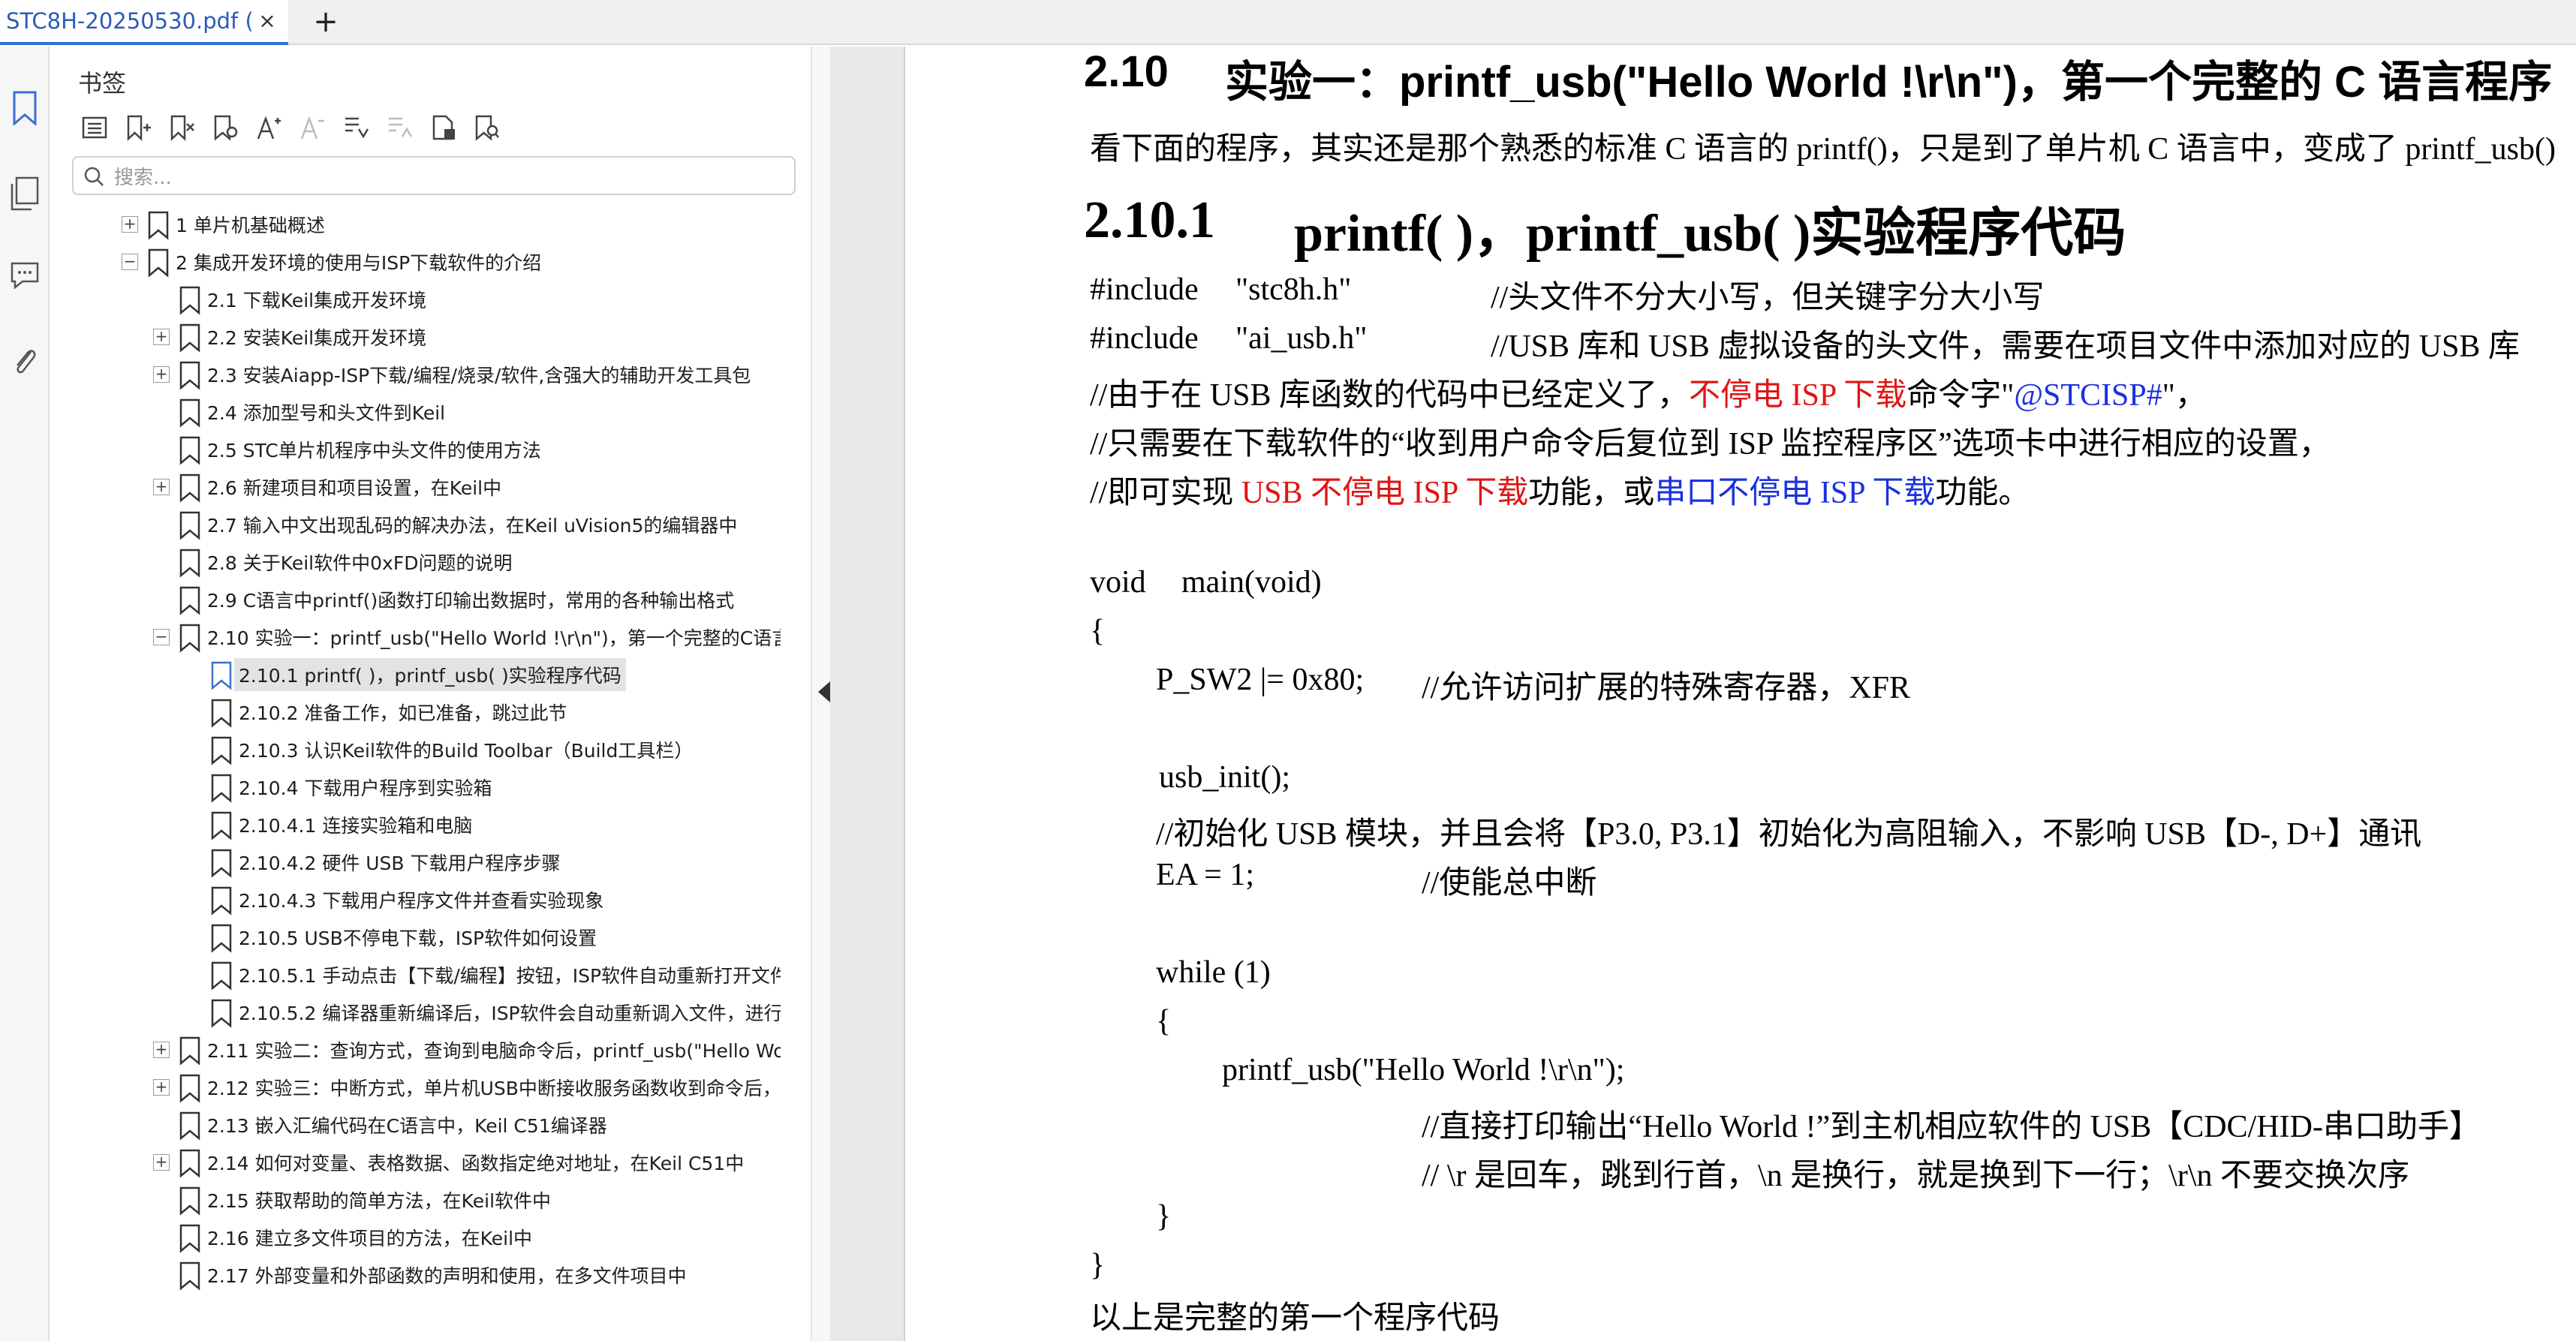  Describe the element at coordinates (510, 976) in the screenshot. I see `bookmark-label: 2.10.5.1 手动点击【下载/编程】按钮，ISP软件自动重新打开文件，不停` at that location.